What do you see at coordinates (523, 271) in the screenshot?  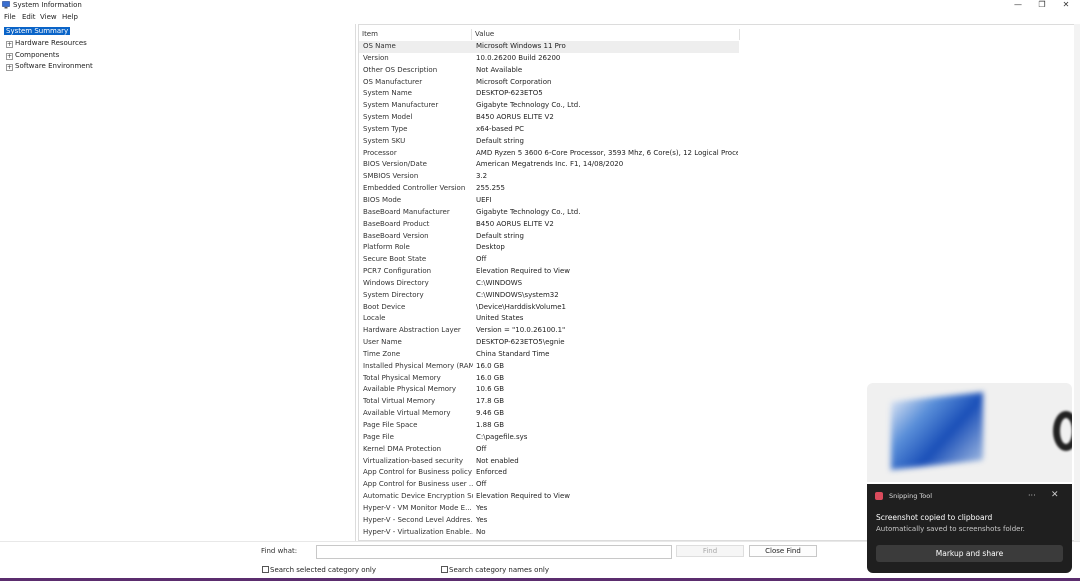 I see `value-cell: Elevation Required to View` at bounding box center [523, 271].